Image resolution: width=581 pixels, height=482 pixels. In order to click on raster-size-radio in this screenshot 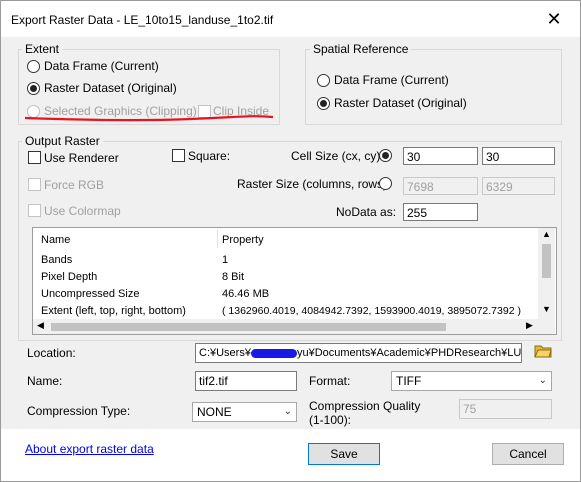, I will do `click(385, 183)`.